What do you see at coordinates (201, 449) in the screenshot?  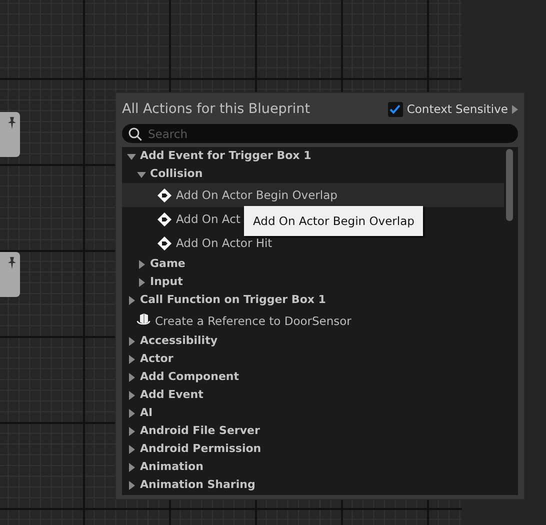 I see `category-label: Android Permission` at bounding box center [201, 449].